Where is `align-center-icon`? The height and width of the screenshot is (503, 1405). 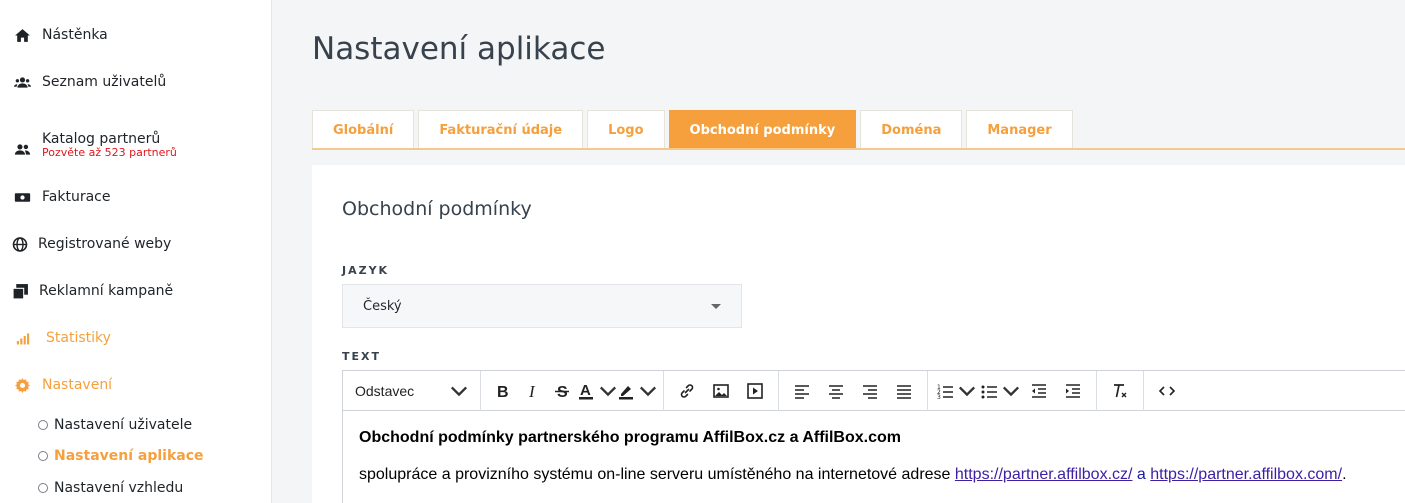
align-center-icon is located at coordinates (836, 391).